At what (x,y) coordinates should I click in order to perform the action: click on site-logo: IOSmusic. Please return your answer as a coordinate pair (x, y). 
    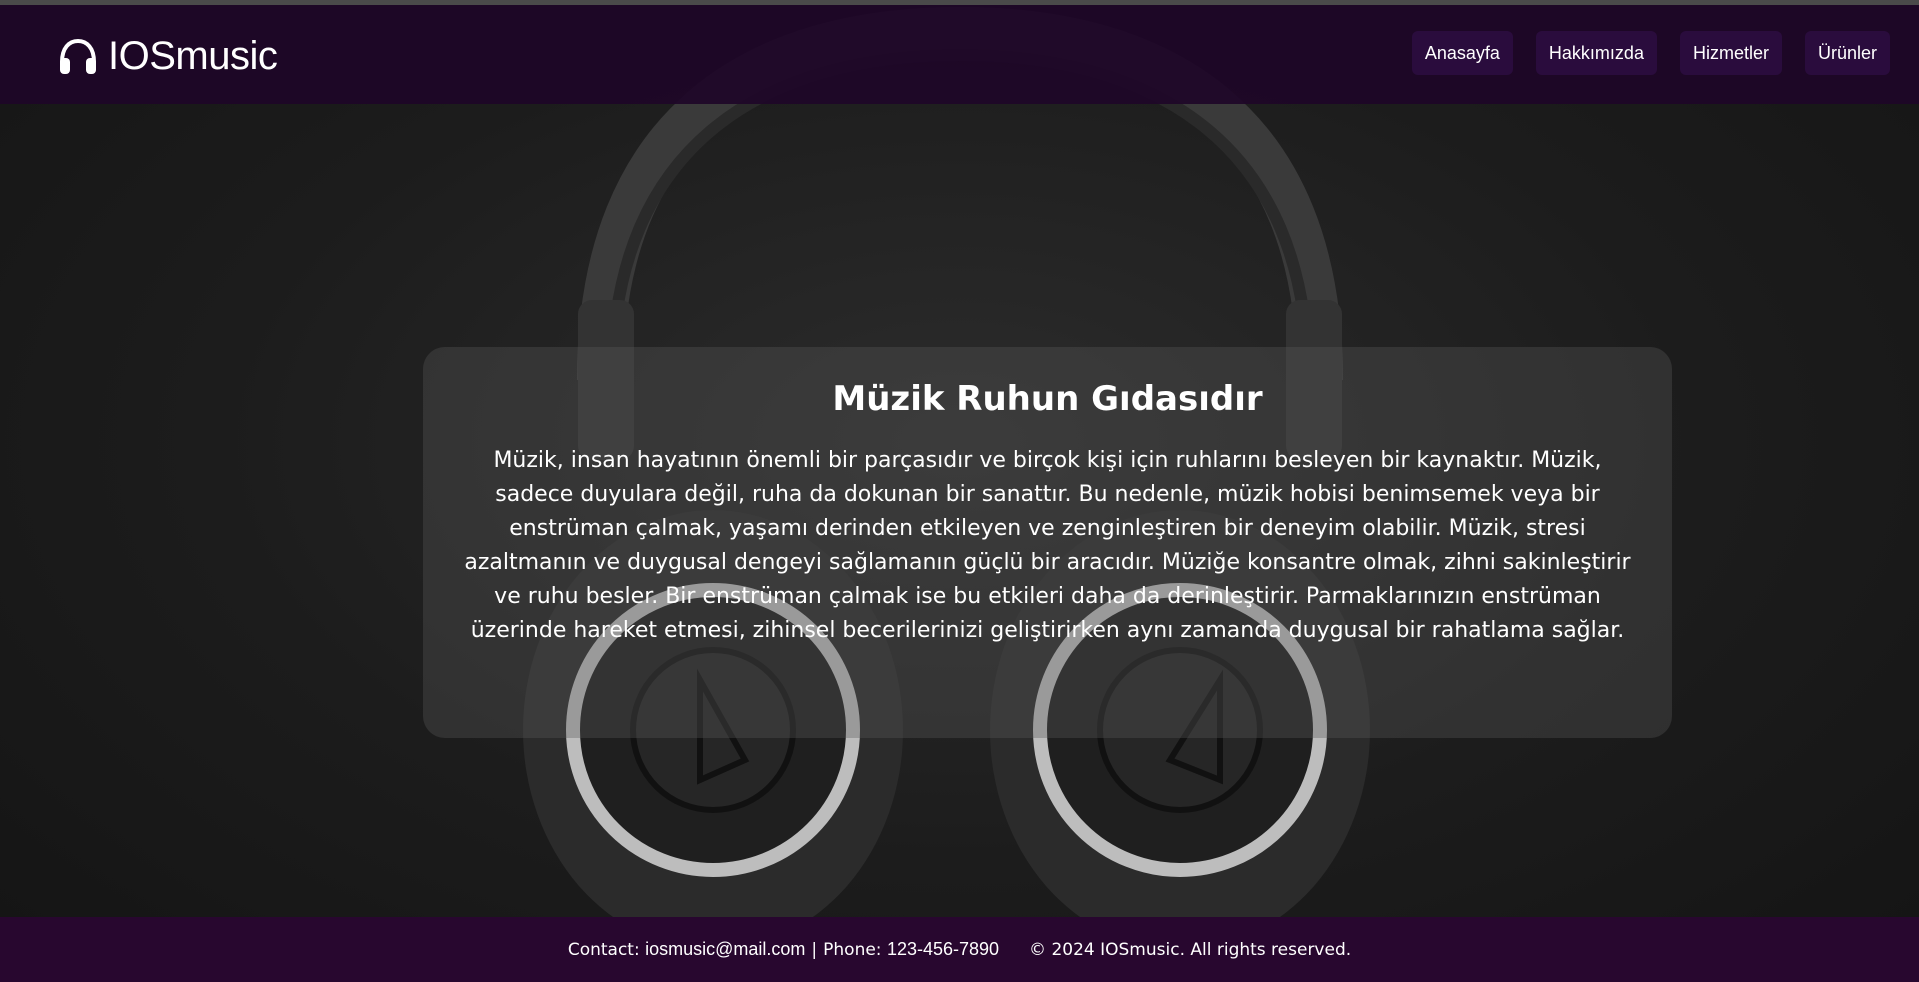
    Looking at the image, I should click on (167, 56).